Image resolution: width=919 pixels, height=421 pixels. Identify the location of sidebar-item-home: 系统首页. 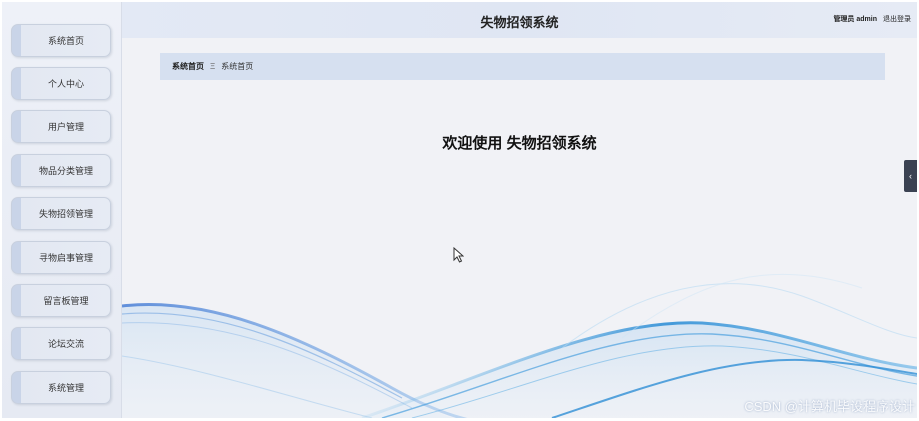
(61, 40).